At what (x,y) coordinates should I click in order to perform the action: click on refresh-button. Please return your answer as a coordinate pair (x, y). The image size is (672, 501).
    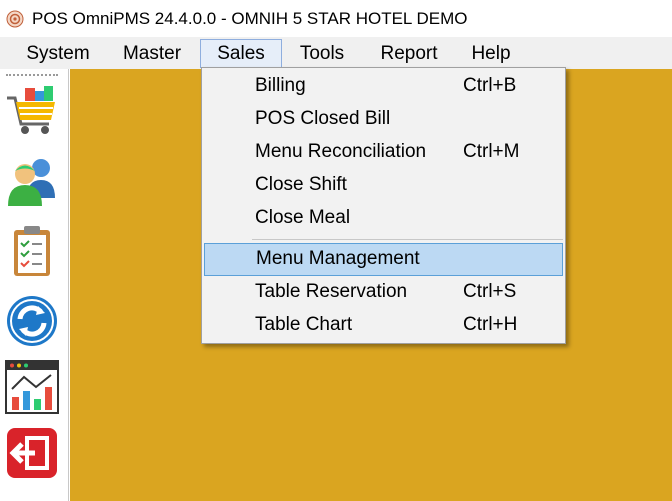
    Looking at the image, I should click on (32, 321).